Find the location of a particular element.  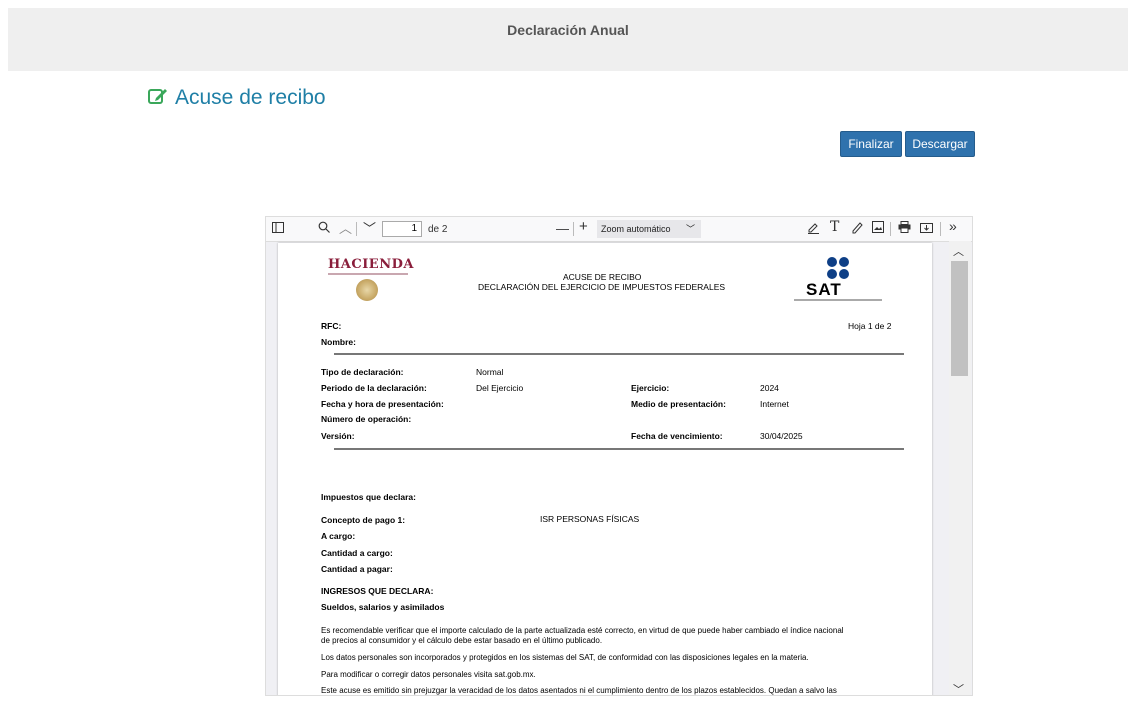

nombre-label: Nombre: is located at coordinates (338, 342).